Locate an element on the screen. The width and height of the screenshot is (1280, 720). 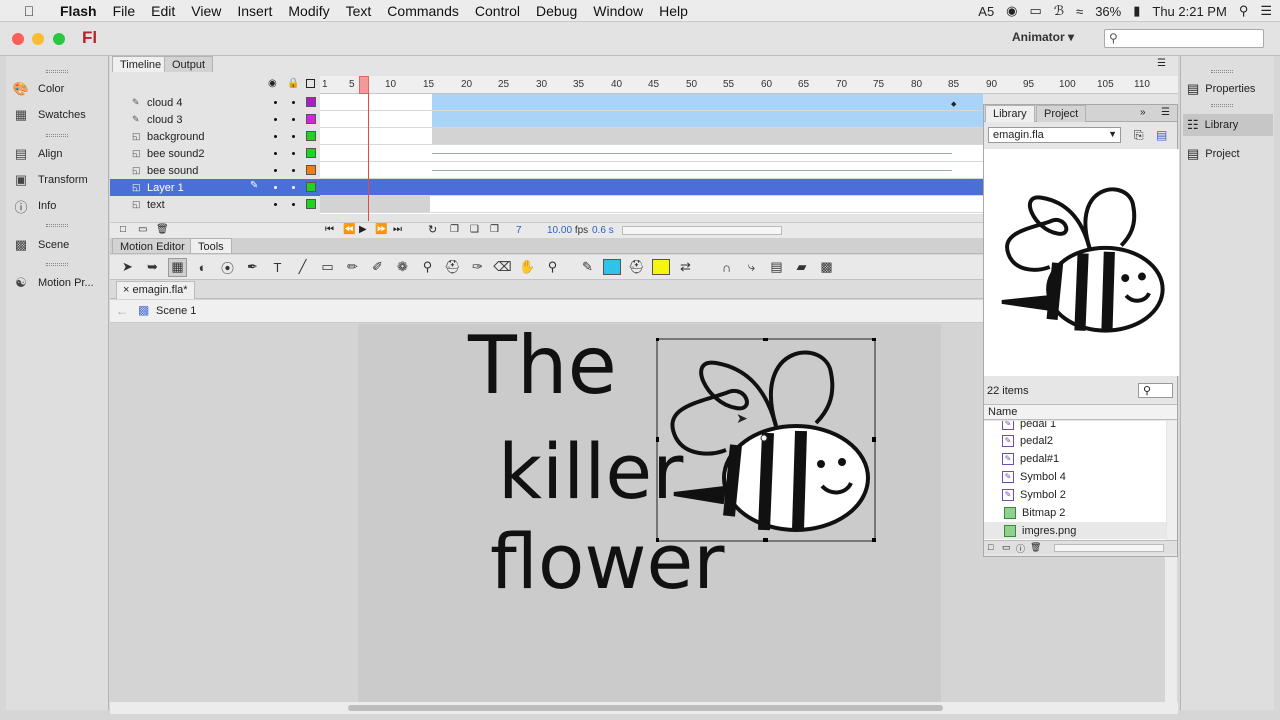
battery-text: 36% is located at coordinates (1108, 11).